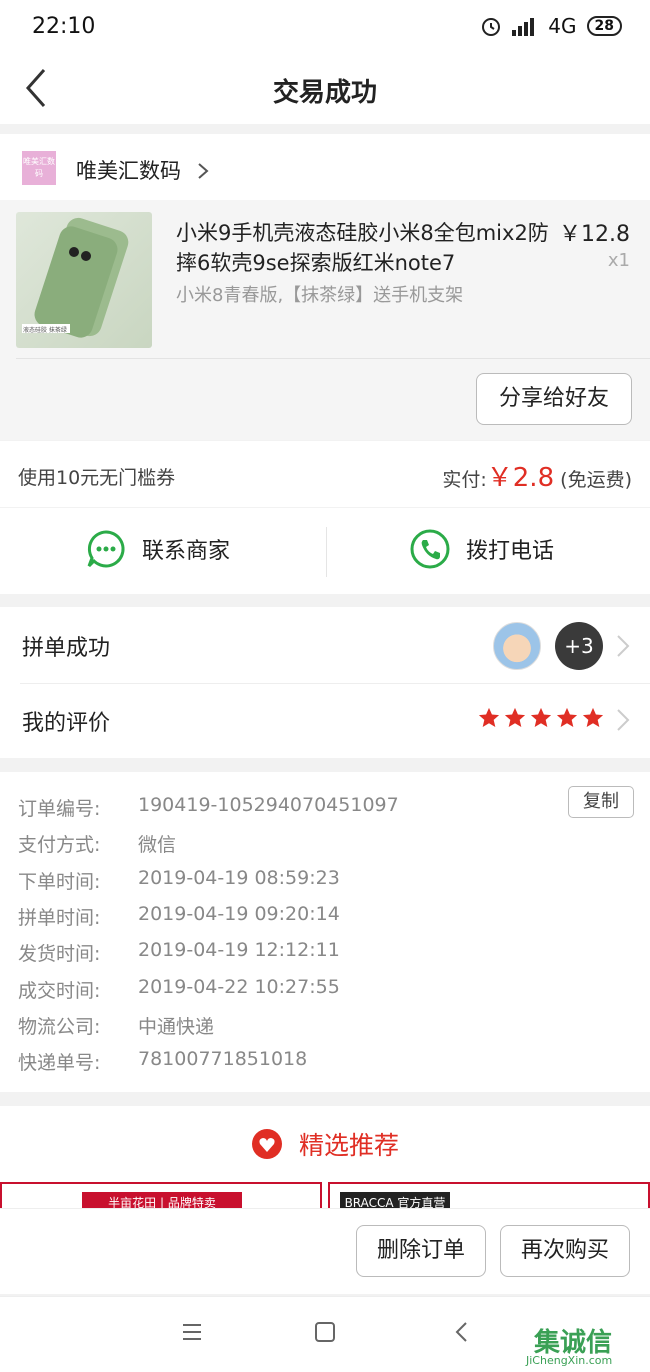  What do you see at coordinates (325, 1332) in the screenshot?
I see `home-icon` at bounding box center [325, 1332].